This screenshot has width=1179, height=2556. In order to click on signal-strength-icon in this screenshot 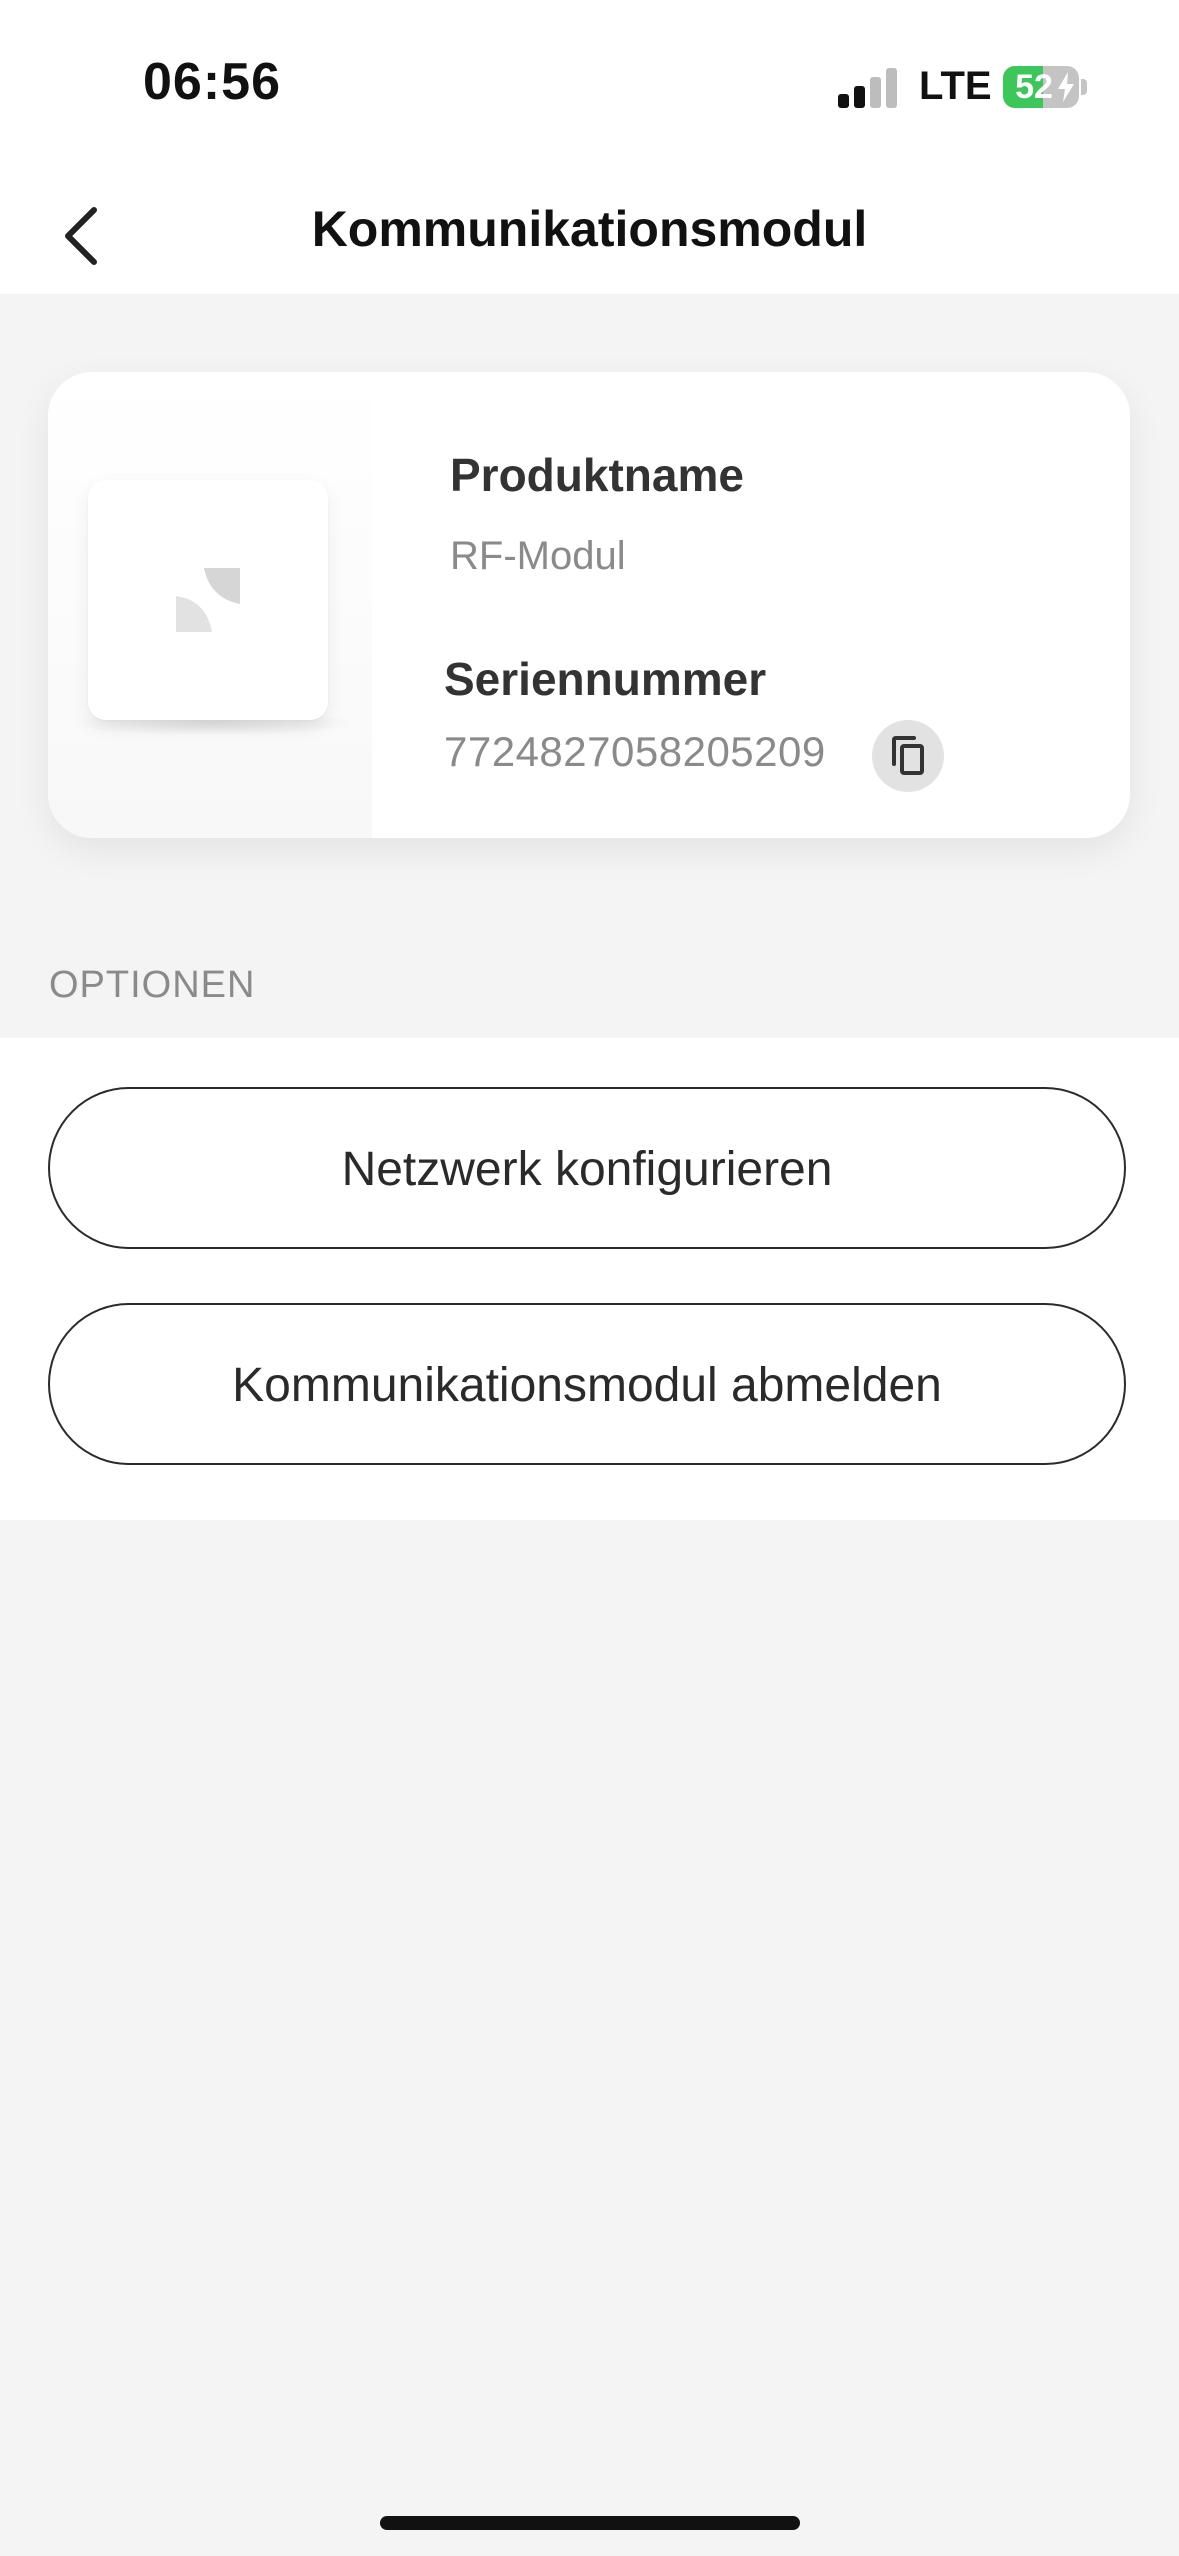, I will do `click(869, 88)`.